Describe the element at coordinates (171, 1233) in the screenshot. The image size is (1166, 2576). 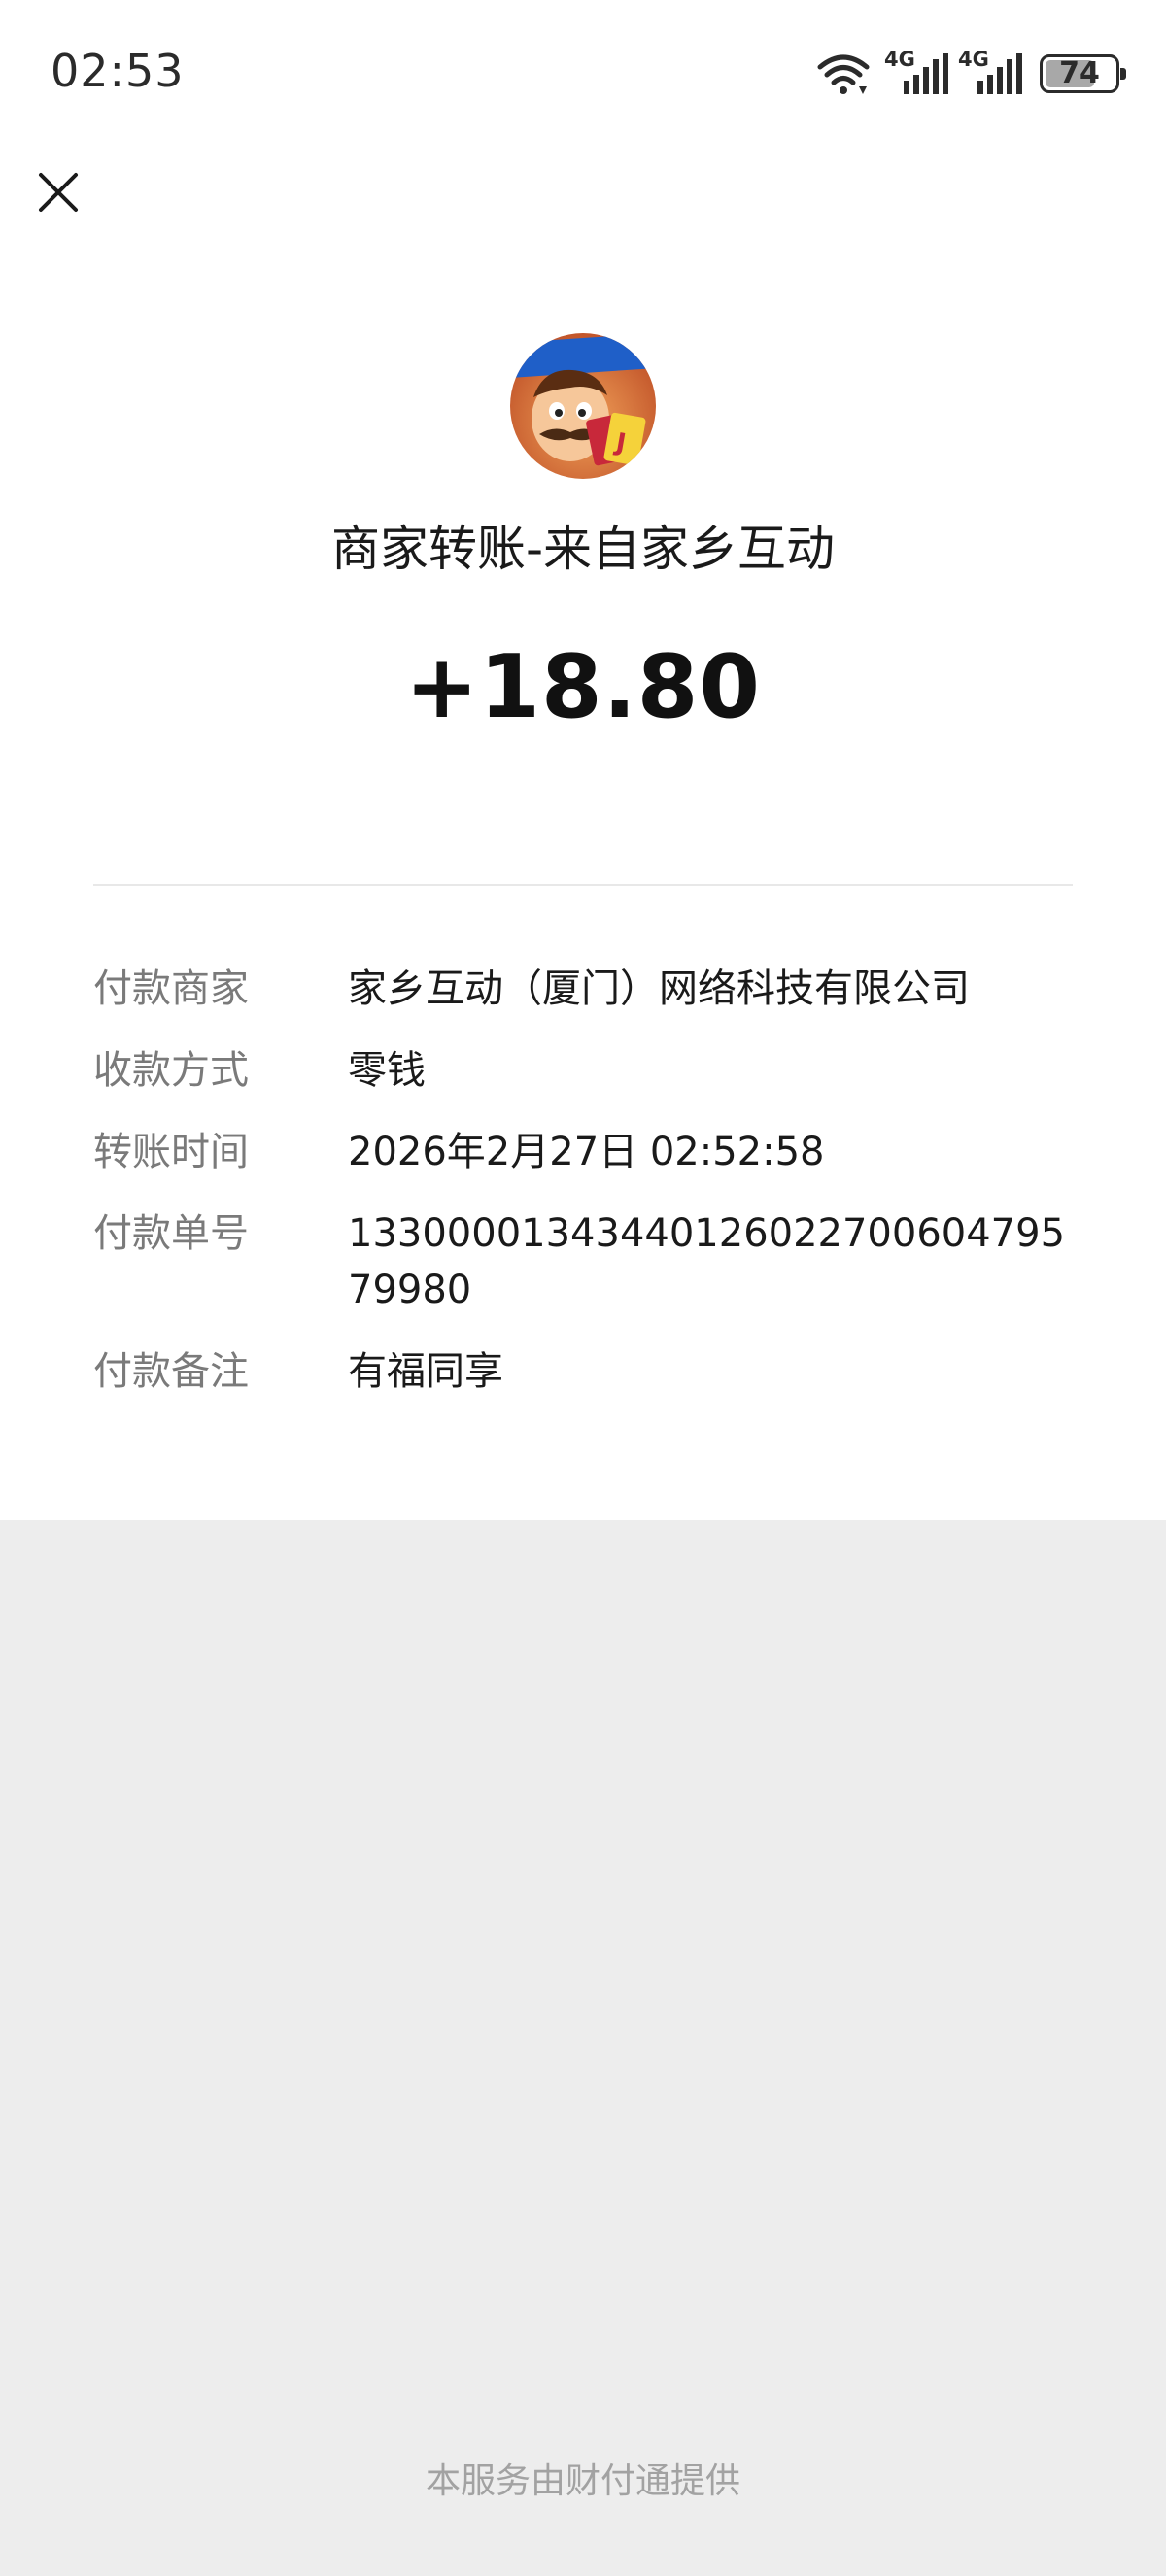
I see `detail-label: 付款单号` at that location.